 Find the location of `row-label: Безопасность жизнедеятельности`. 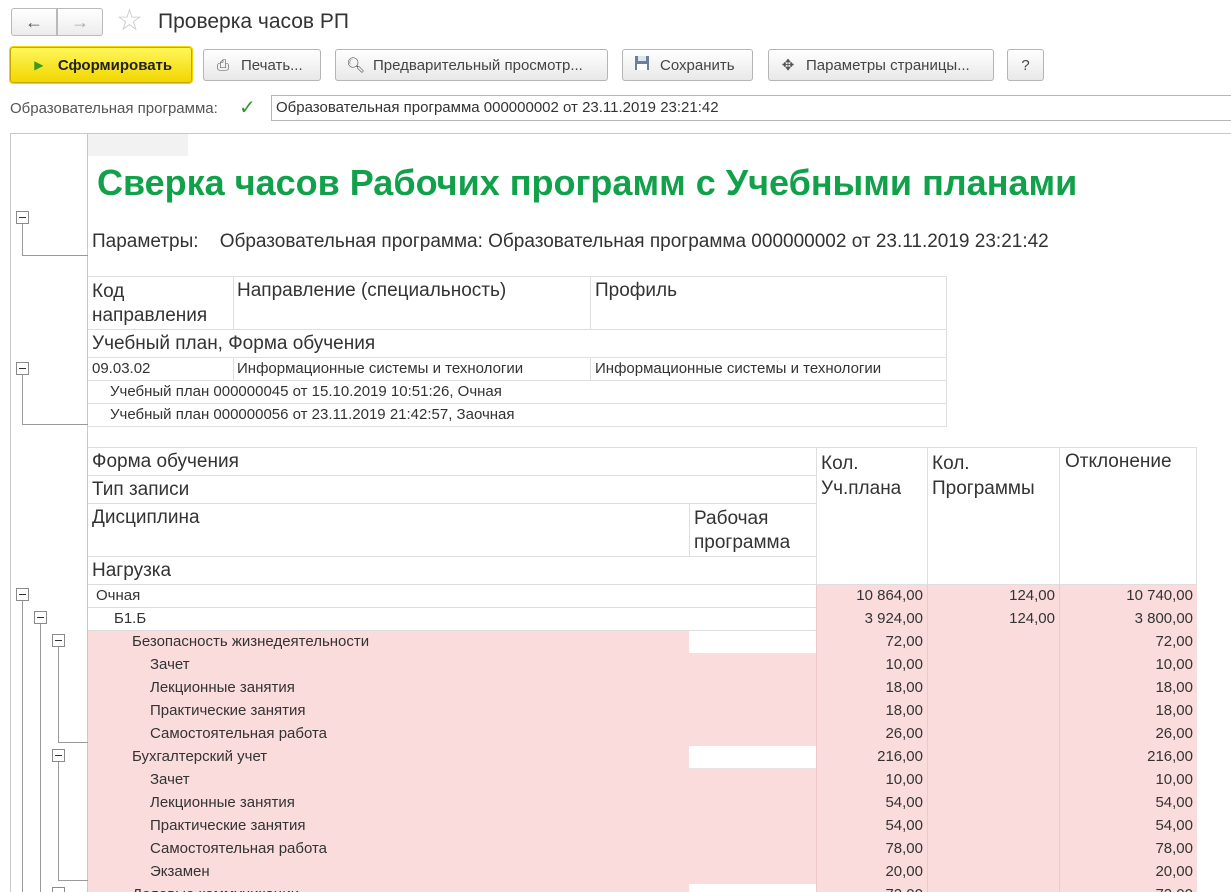

row-label: Безопасность жизнедеятельности is located at coordinates (388, 642).